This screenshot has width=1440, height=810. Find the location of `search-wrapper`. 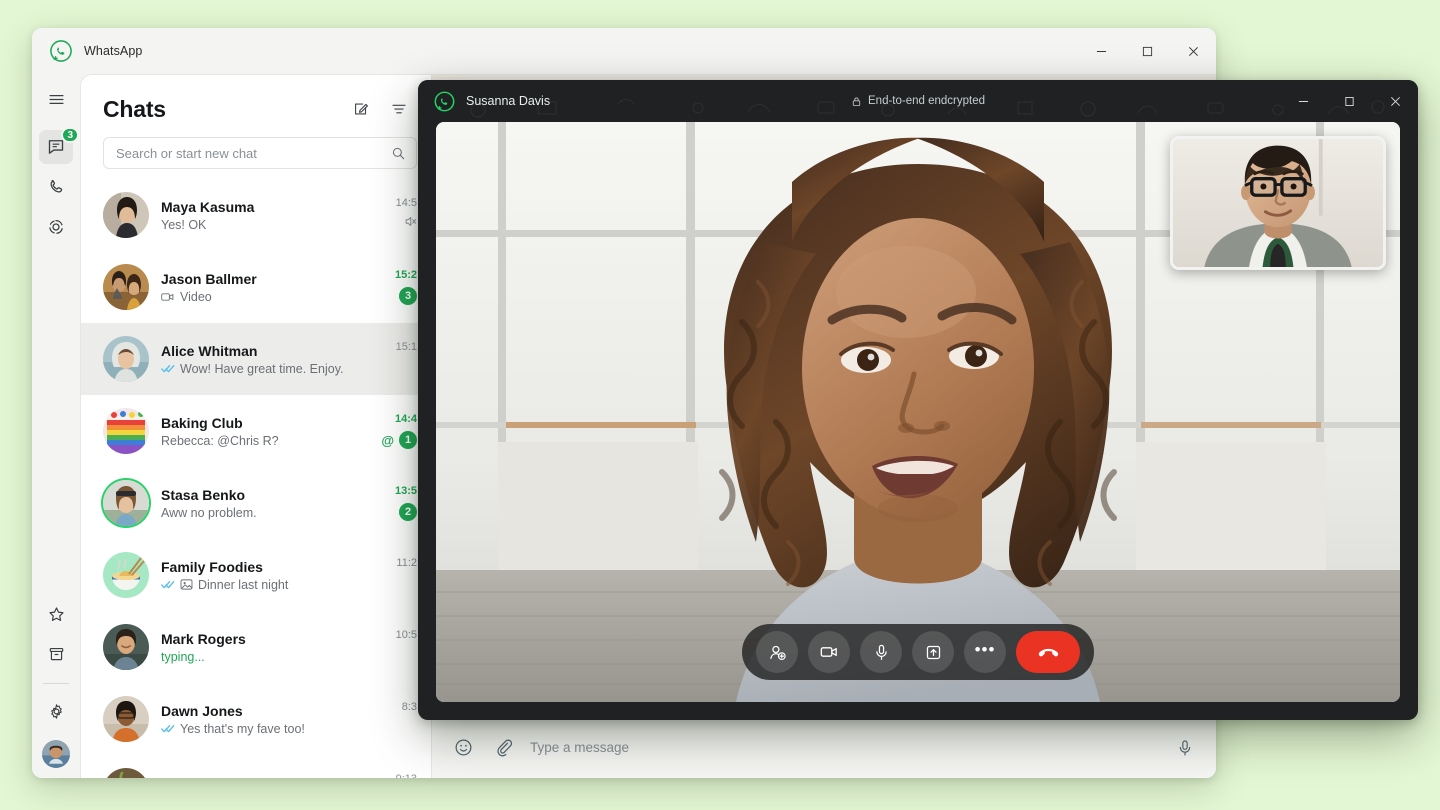

search-wrapper is located at coordinates (256, 155).